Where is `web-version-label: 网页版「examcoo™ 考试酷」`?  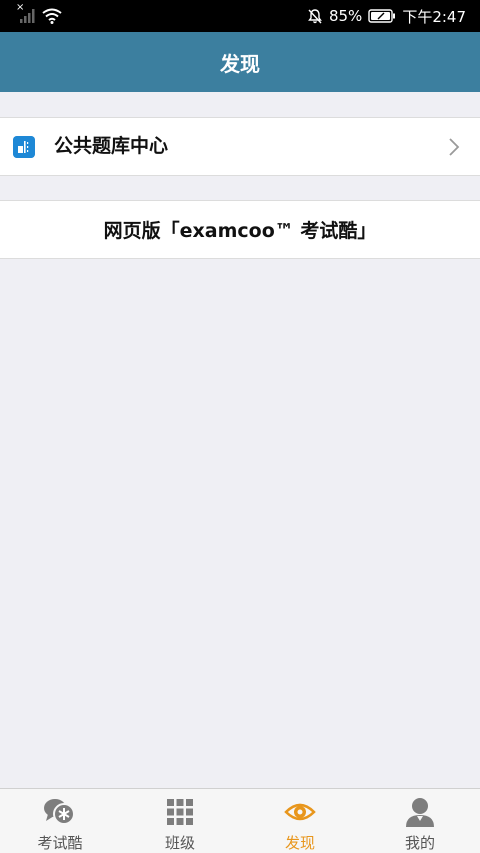 web-version-label: 网页版「examcoo™ 考试酷」 is located at coordinates (240, 231).